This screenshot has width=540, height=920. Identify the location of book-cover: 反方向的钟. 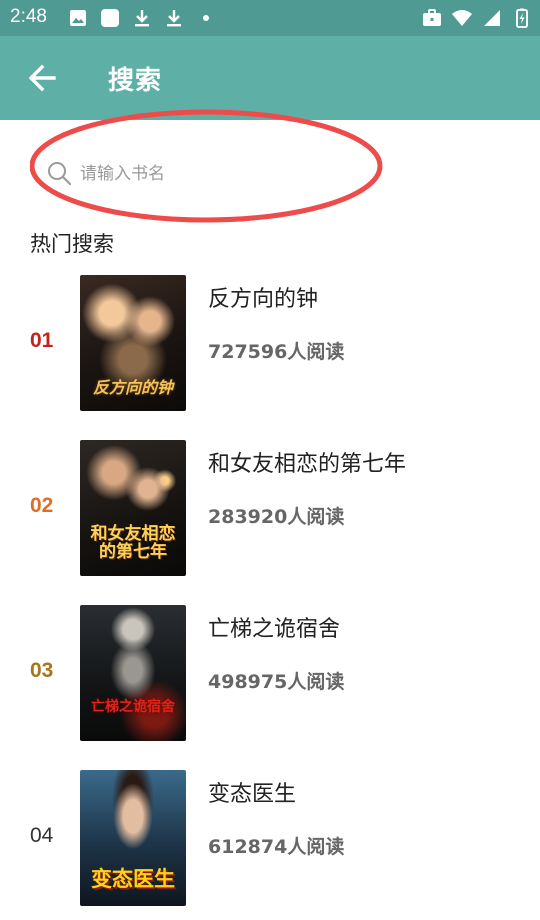
(133, 343).